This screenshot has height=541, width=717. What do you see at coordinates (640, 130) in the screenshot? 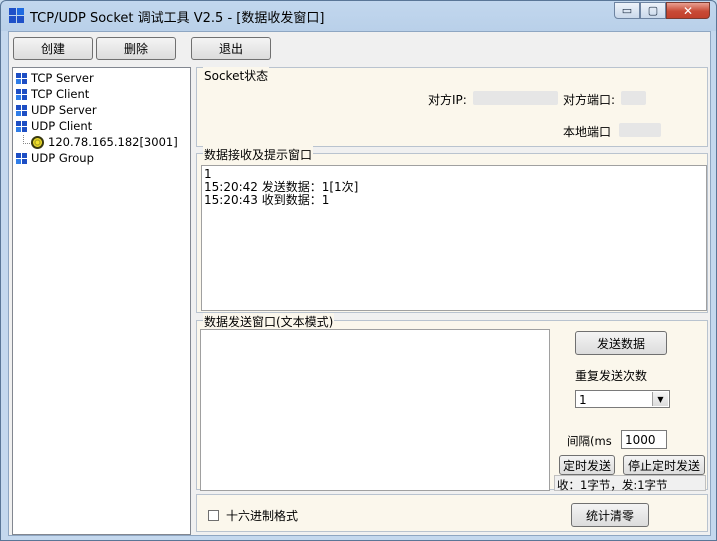
I see `local-port-value` at bounding box center [640, 130].